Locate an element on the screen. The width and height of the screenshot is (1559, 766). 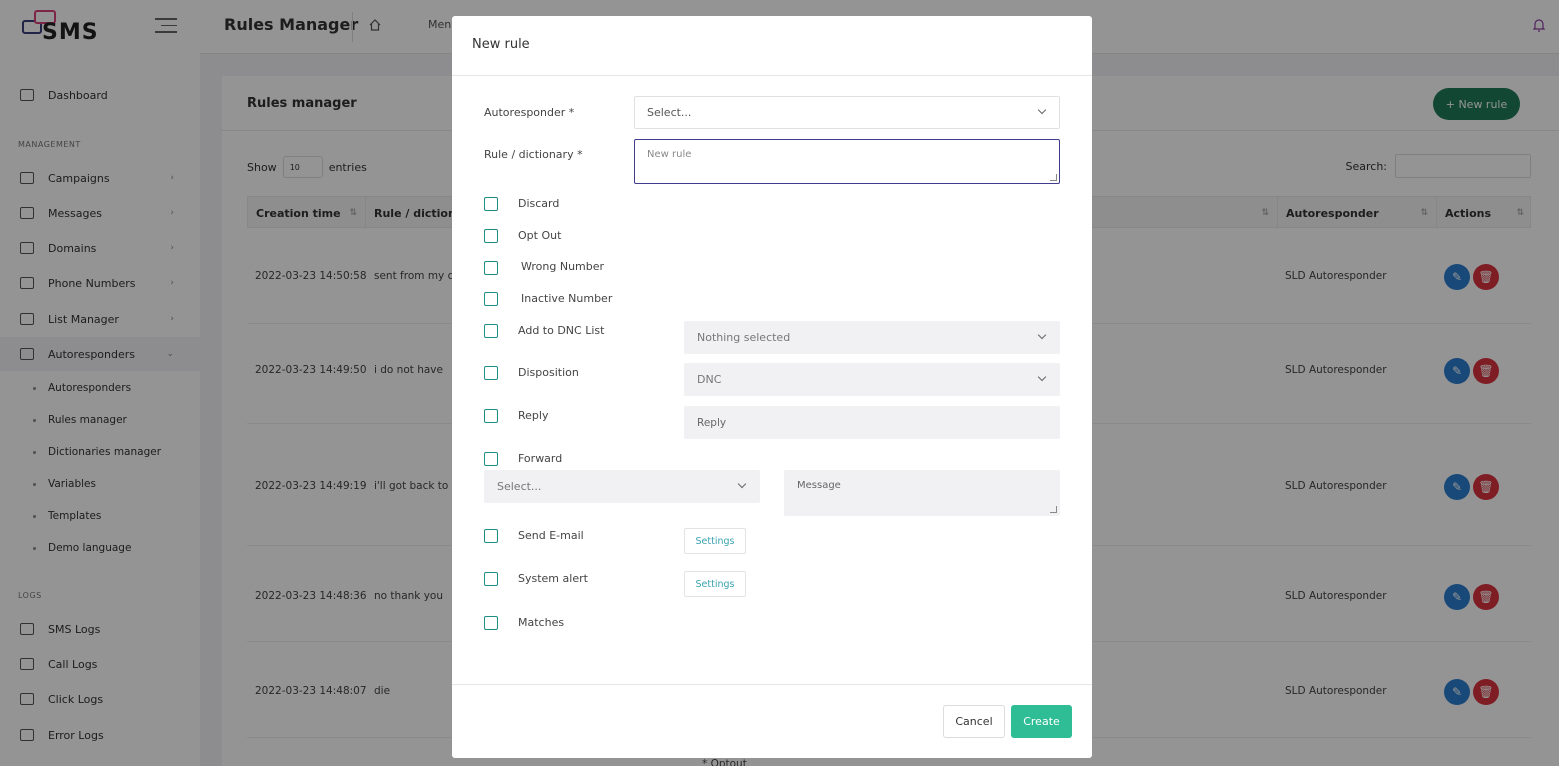
add-dnc-label: Add to DNC List is located at coordinates (561, 330).